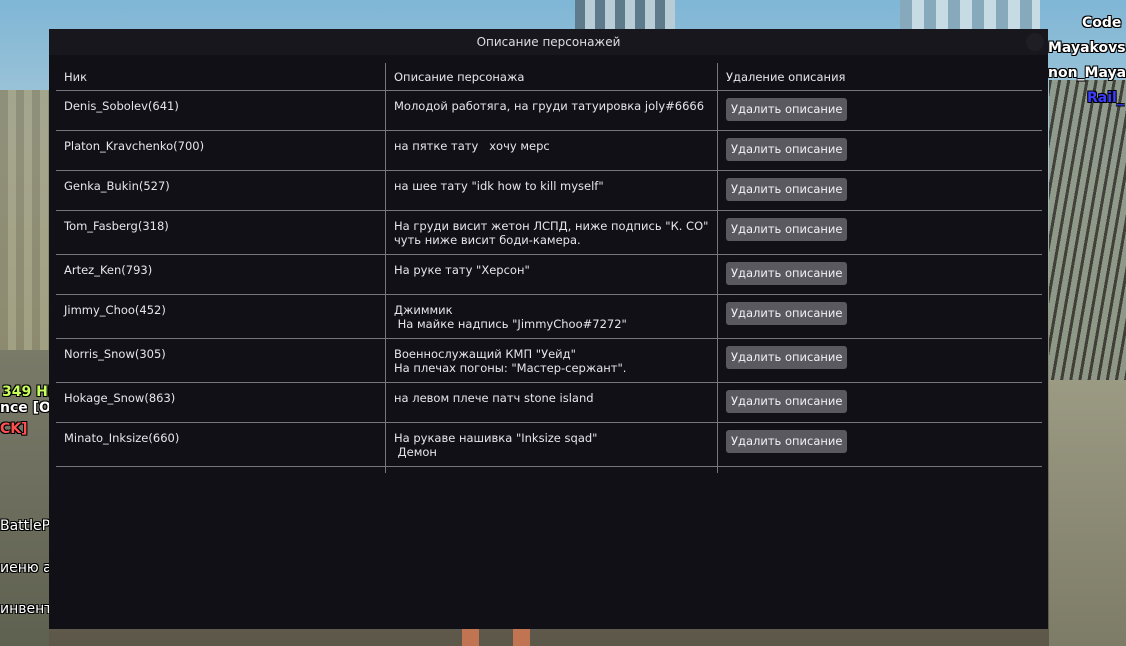  Describe the element at coordinates (499, 186) in the screenshot. I see `description-text: на шее тату "idk how to kill myself"` at that location.